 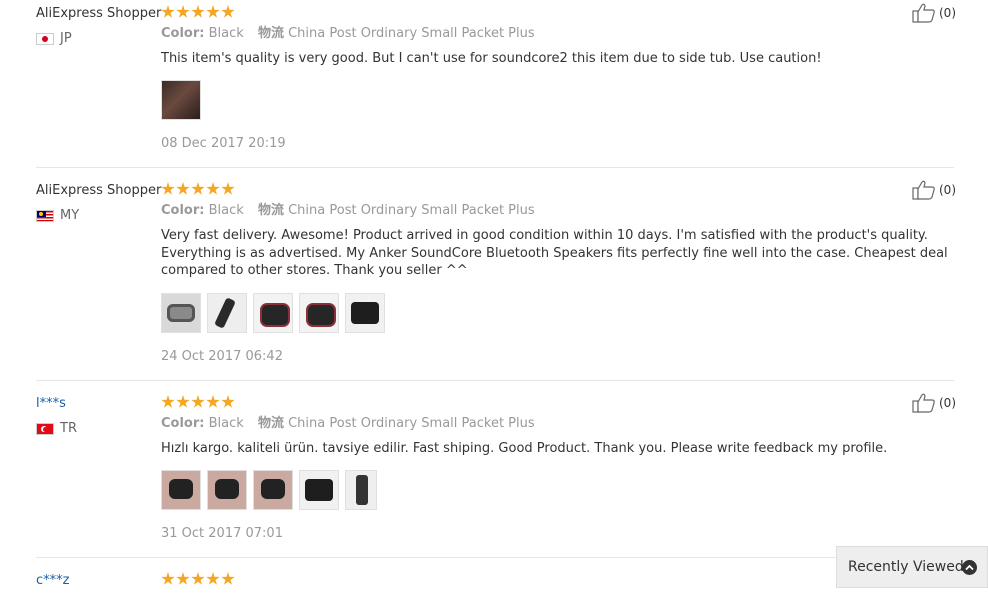 What do you see at coordinates (969, 567) in the screenshot?
I see `chevron-up-icon` at bounding box center [969, 567].